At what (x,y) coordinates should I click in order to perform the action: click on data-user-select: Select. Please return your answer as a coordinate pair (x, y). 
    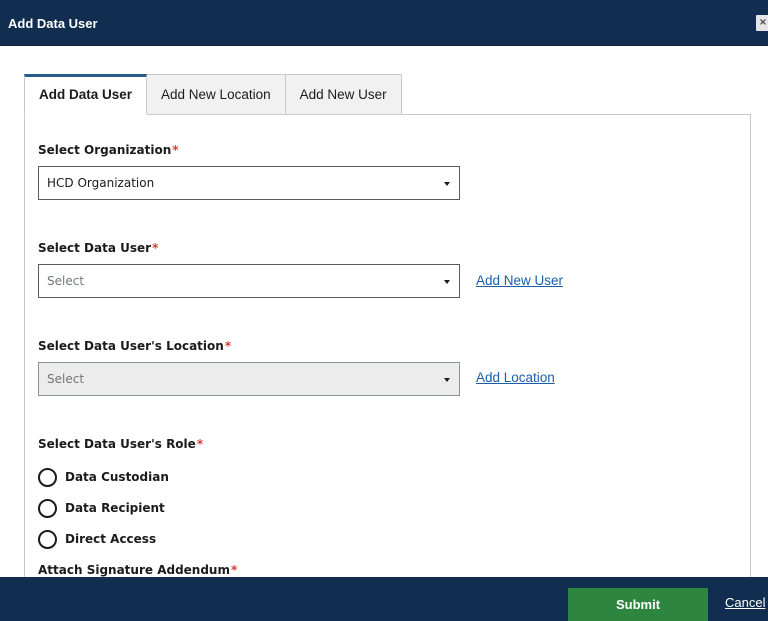
    Looking at the image, I should click on (249, 281).